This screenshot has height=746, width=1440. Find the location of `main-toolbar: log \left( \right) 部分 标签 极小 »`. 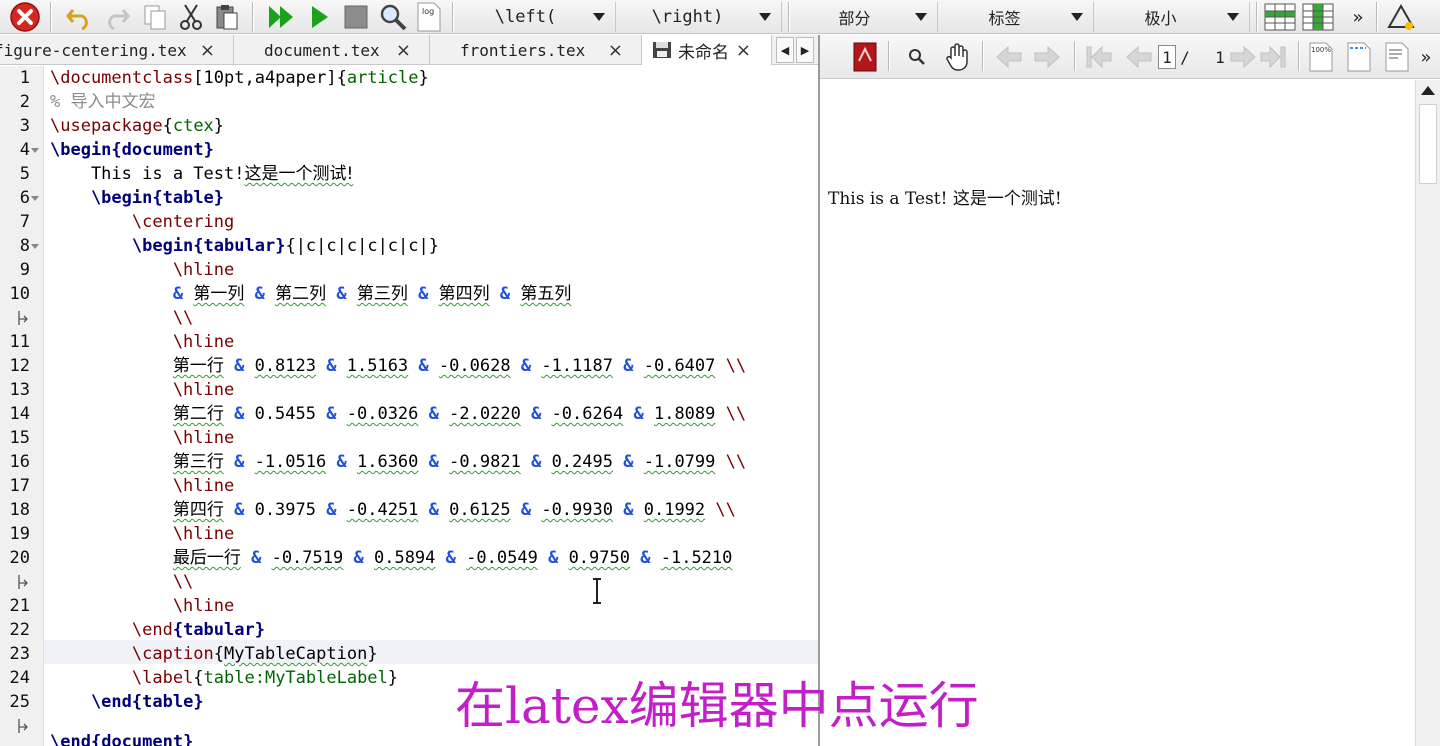

main-toolbar: log \left( \right) 部分 标签 极小 » is located at coordinates (720, 17).